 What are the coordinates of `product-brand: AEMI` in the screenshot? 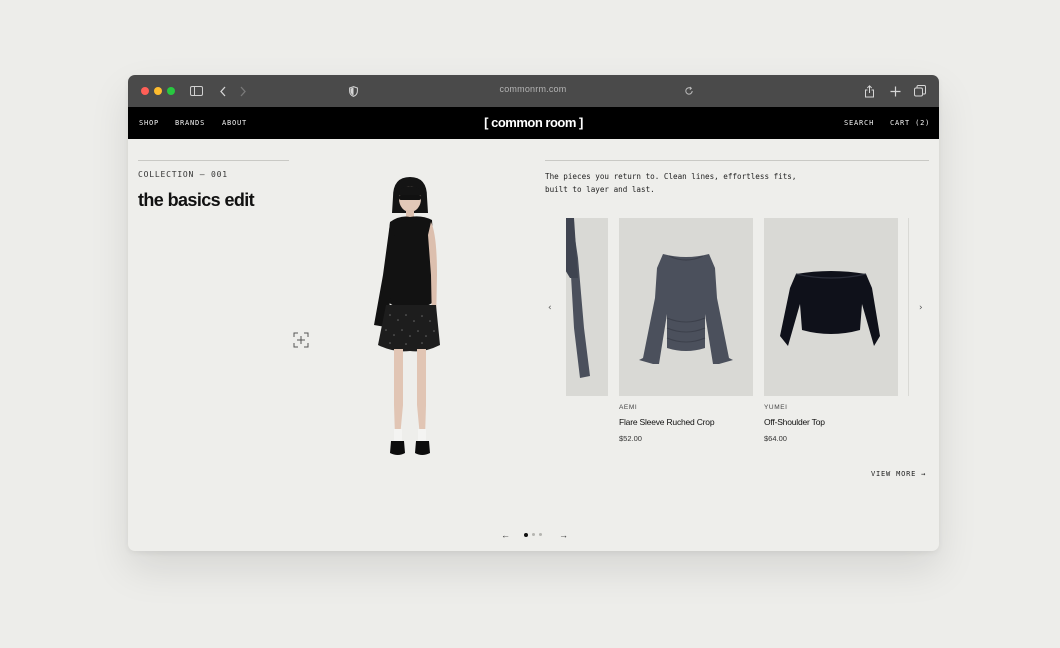 It's located at (628, 407).